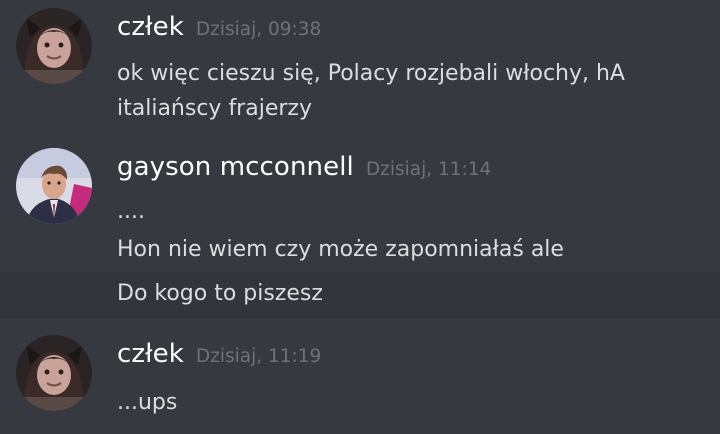  I want to click on message-header: człek Dzisiaj, 11:19, so click(219, 354).